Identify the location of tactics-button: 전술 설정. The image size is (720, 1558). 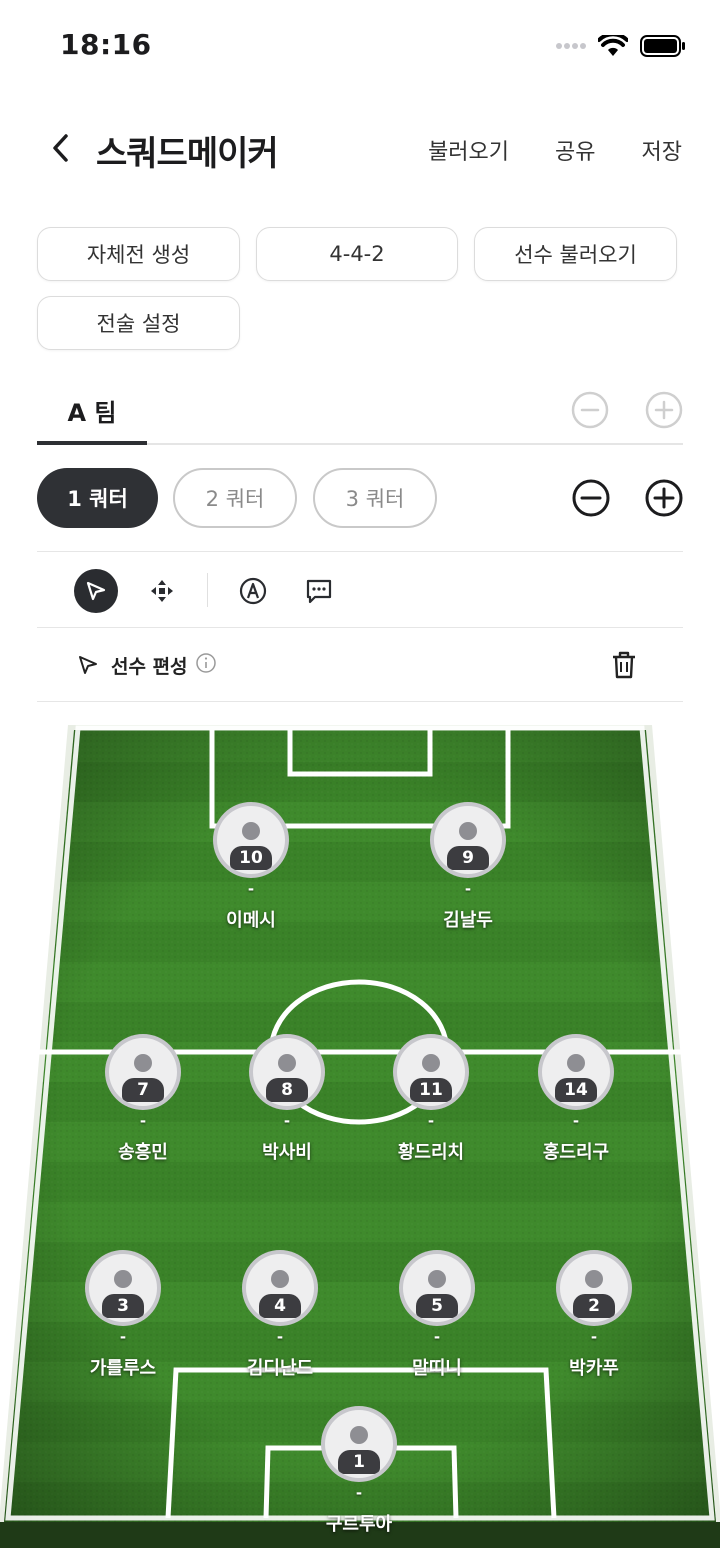
(138, 323).